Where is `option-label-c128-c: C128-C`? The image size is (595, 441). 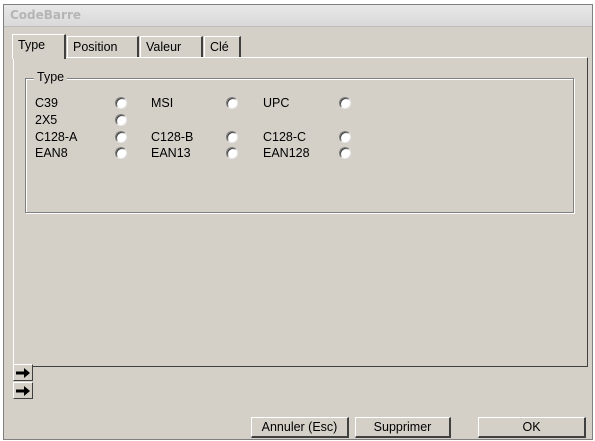 option-label-c128-c: C128-C is located at coordinates (285, 137).